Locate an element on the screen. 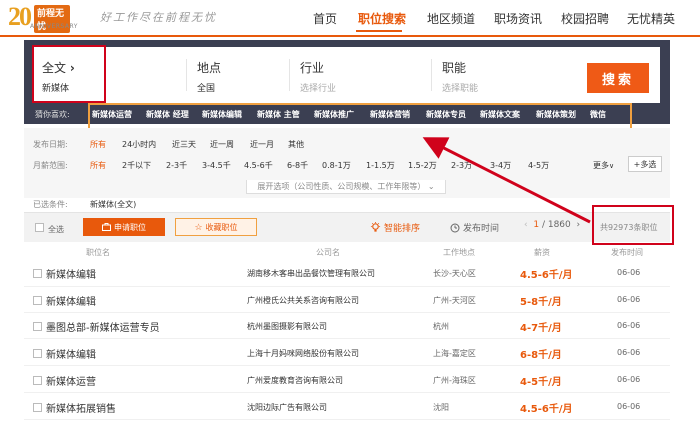 The height and width of the screenshot is (430, 700). apply-job-label: 申请职位 is located at coordinates (130, 227).